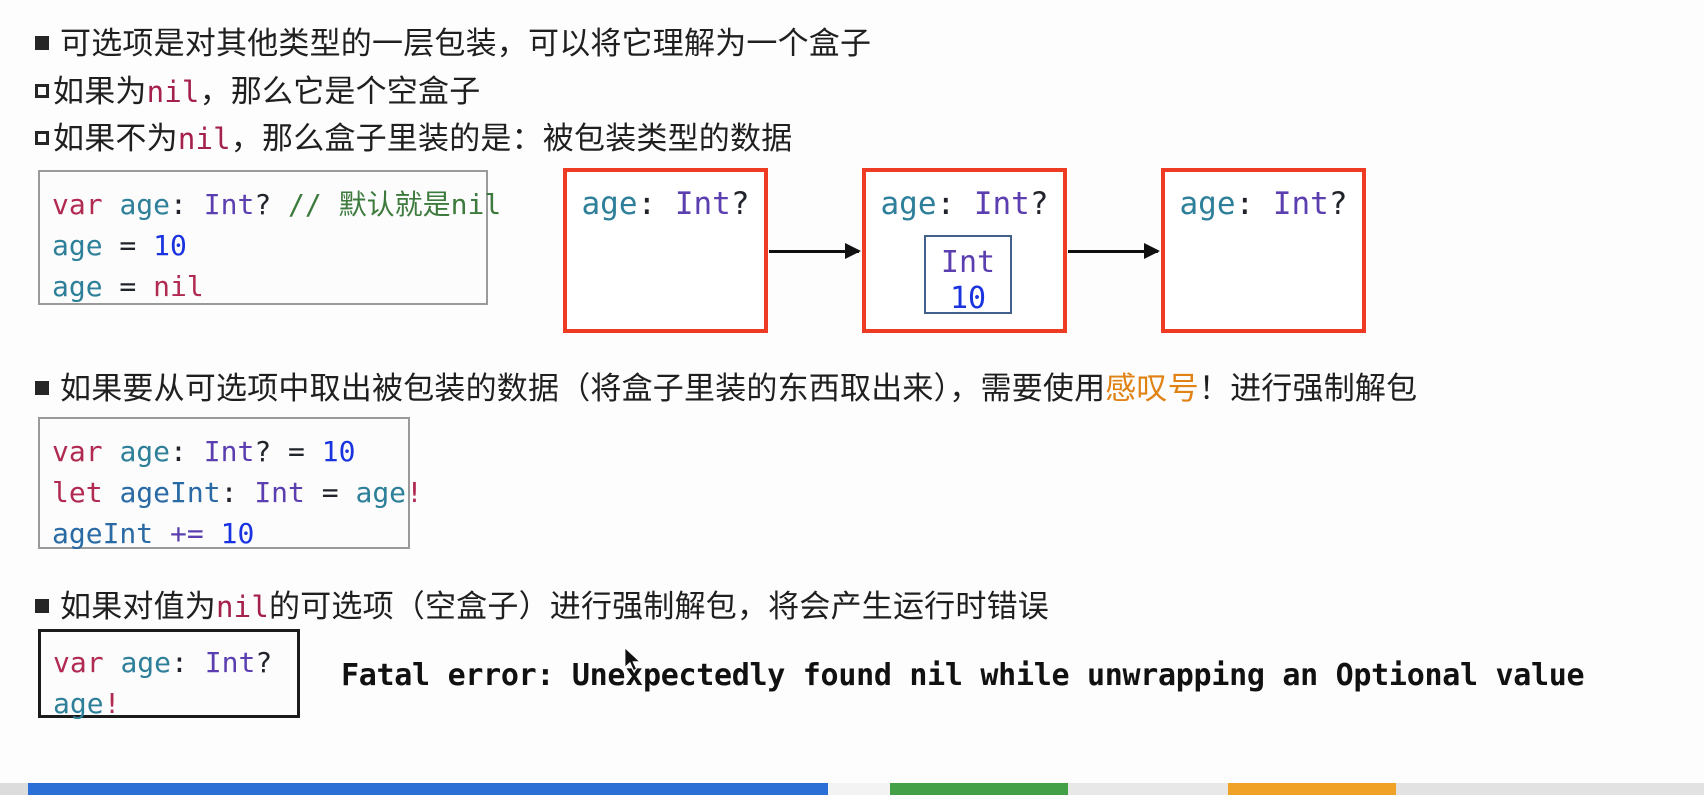 Image resolution: width=1704 pixels, height=795 pixels. What do you see at coordinates (1039, 204) in the screenshot?
I see `diagram-box-2-optional-mark: ?` at bounding box center [1039, 204].